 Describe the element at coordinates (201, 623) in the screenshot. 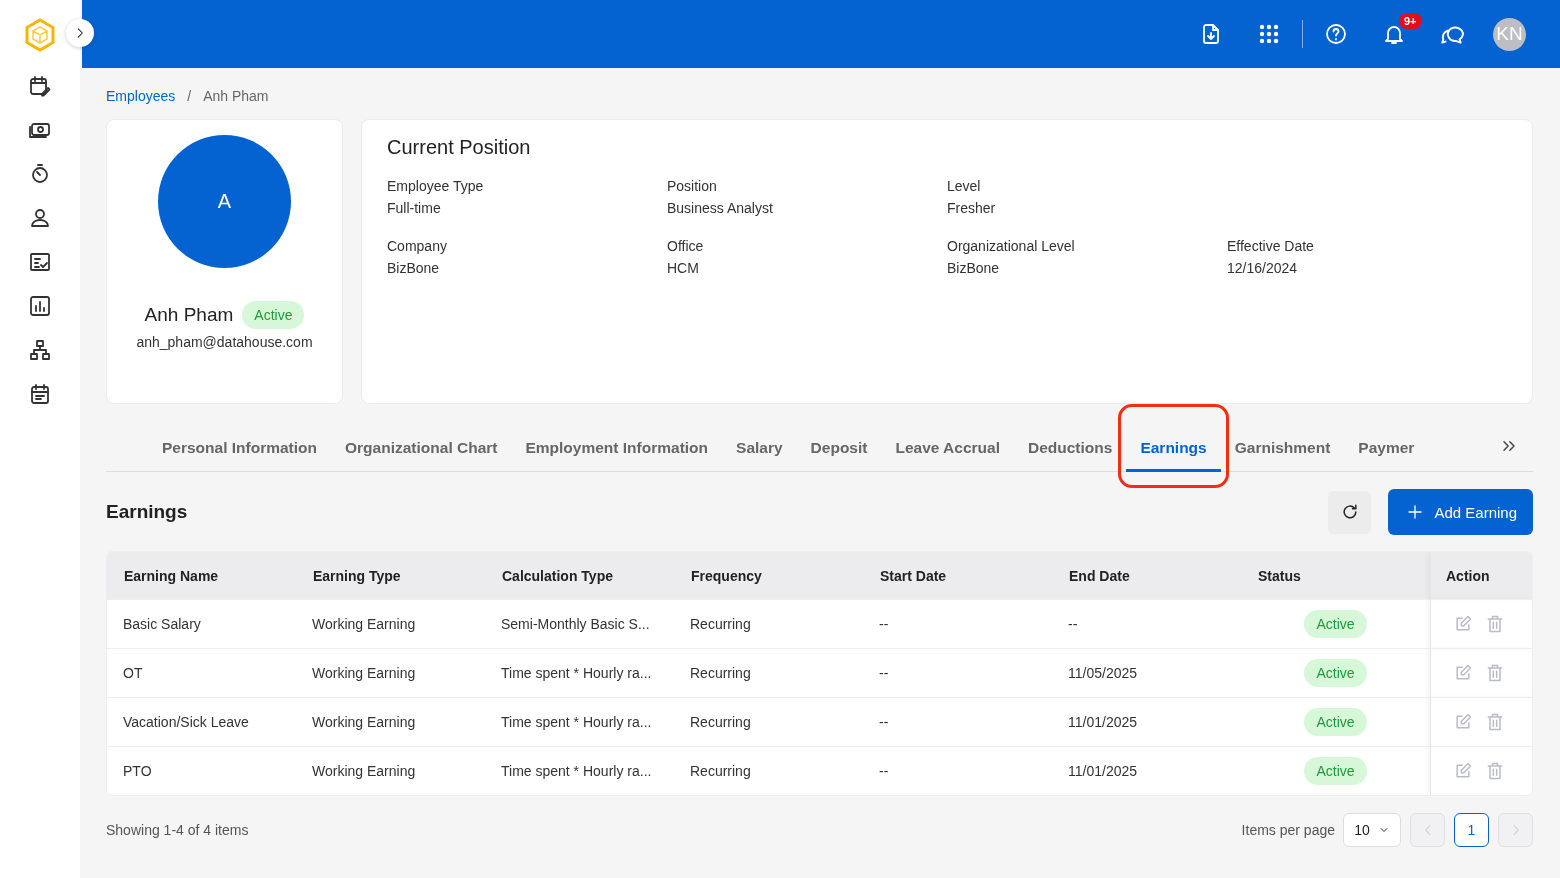

I see `table-cell: Basic Salary` at that location.